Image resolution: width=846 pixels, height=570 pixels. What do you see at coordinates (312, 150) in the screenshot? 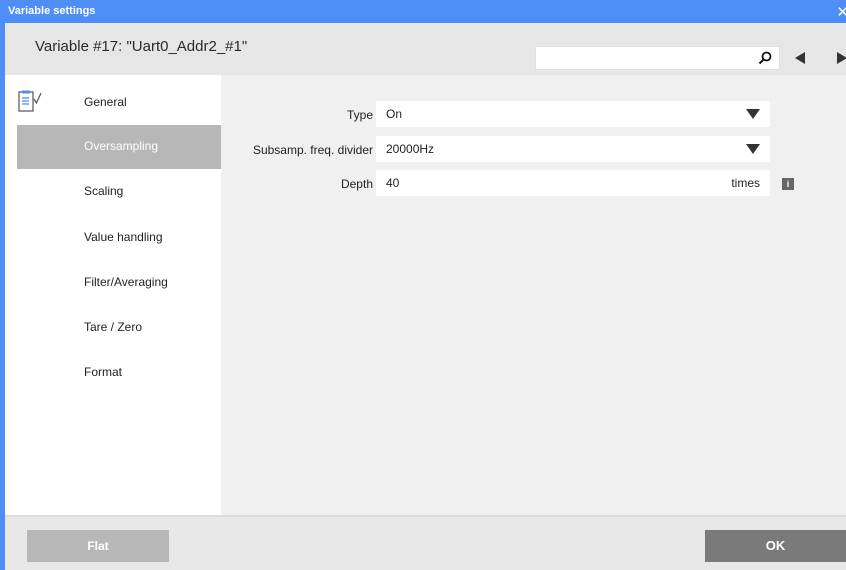
I see `divider-label: Subsamp. freq. divider` at bounding box center [312, 150].